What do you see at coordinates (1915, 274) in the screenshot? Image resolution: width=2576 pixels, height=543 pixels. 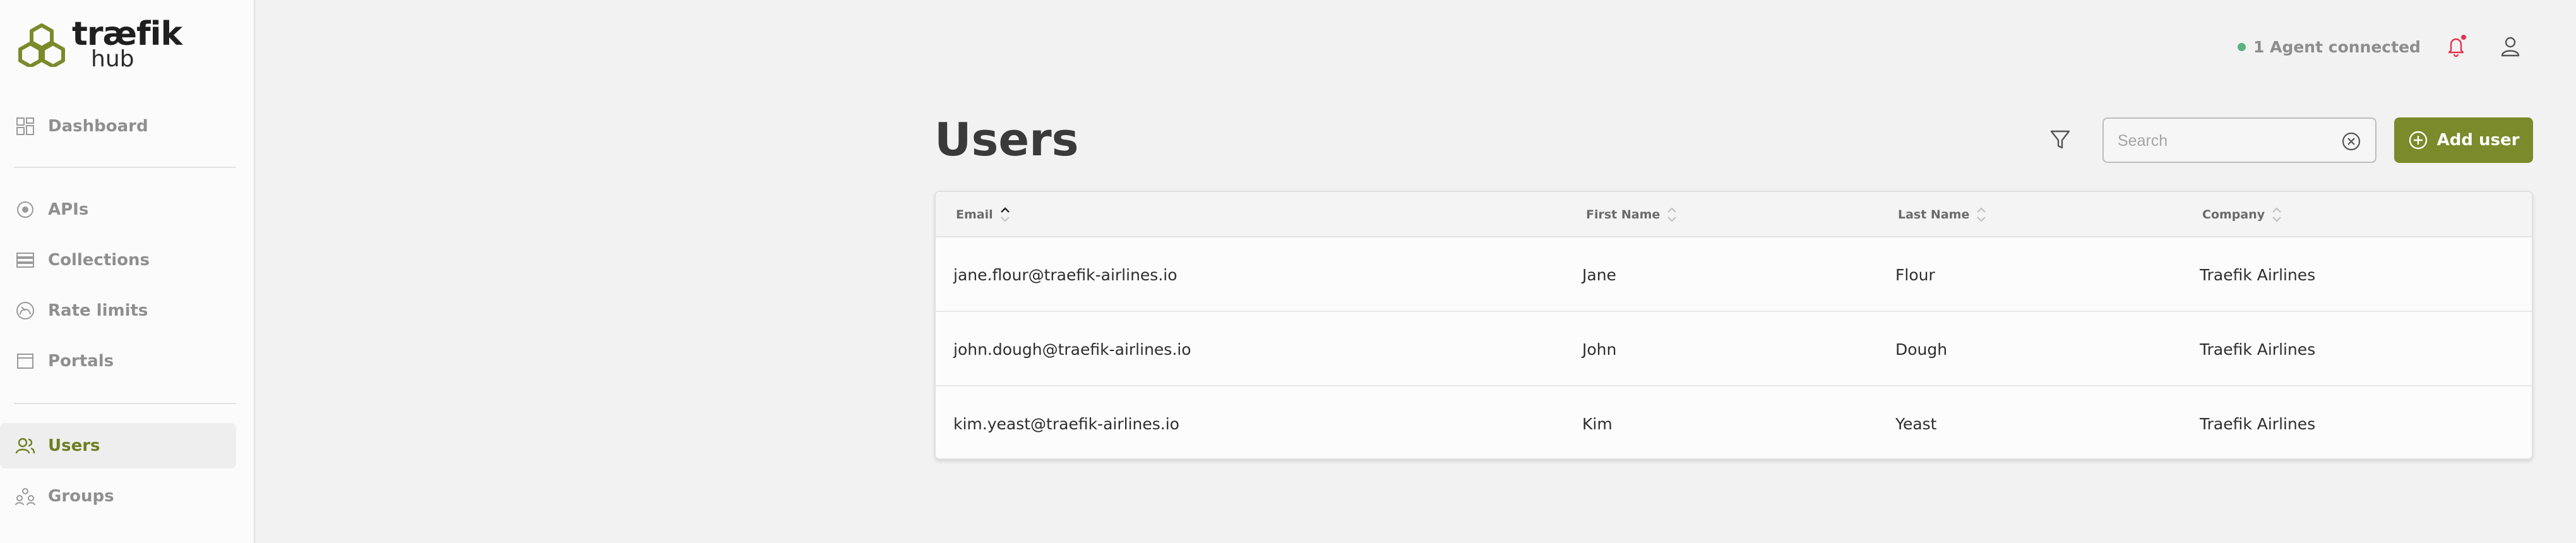 I see `cell-last-name: Flour` at bounding box center [1915, 274].